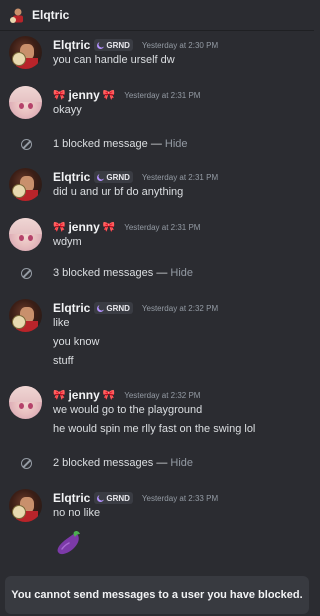 This screenshot has height=616, width=320. What do you see at coordinates (118, 192) in the screenshot?
I see `message-text: did u and ur bf do anything` at bounding box center [118, 192].